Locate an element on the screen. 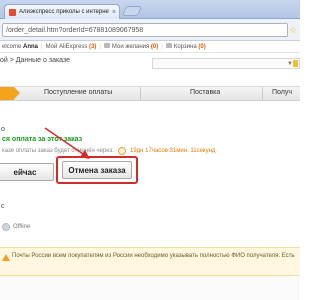  seller-online-status: Offline is located at coordinates (16, 227).